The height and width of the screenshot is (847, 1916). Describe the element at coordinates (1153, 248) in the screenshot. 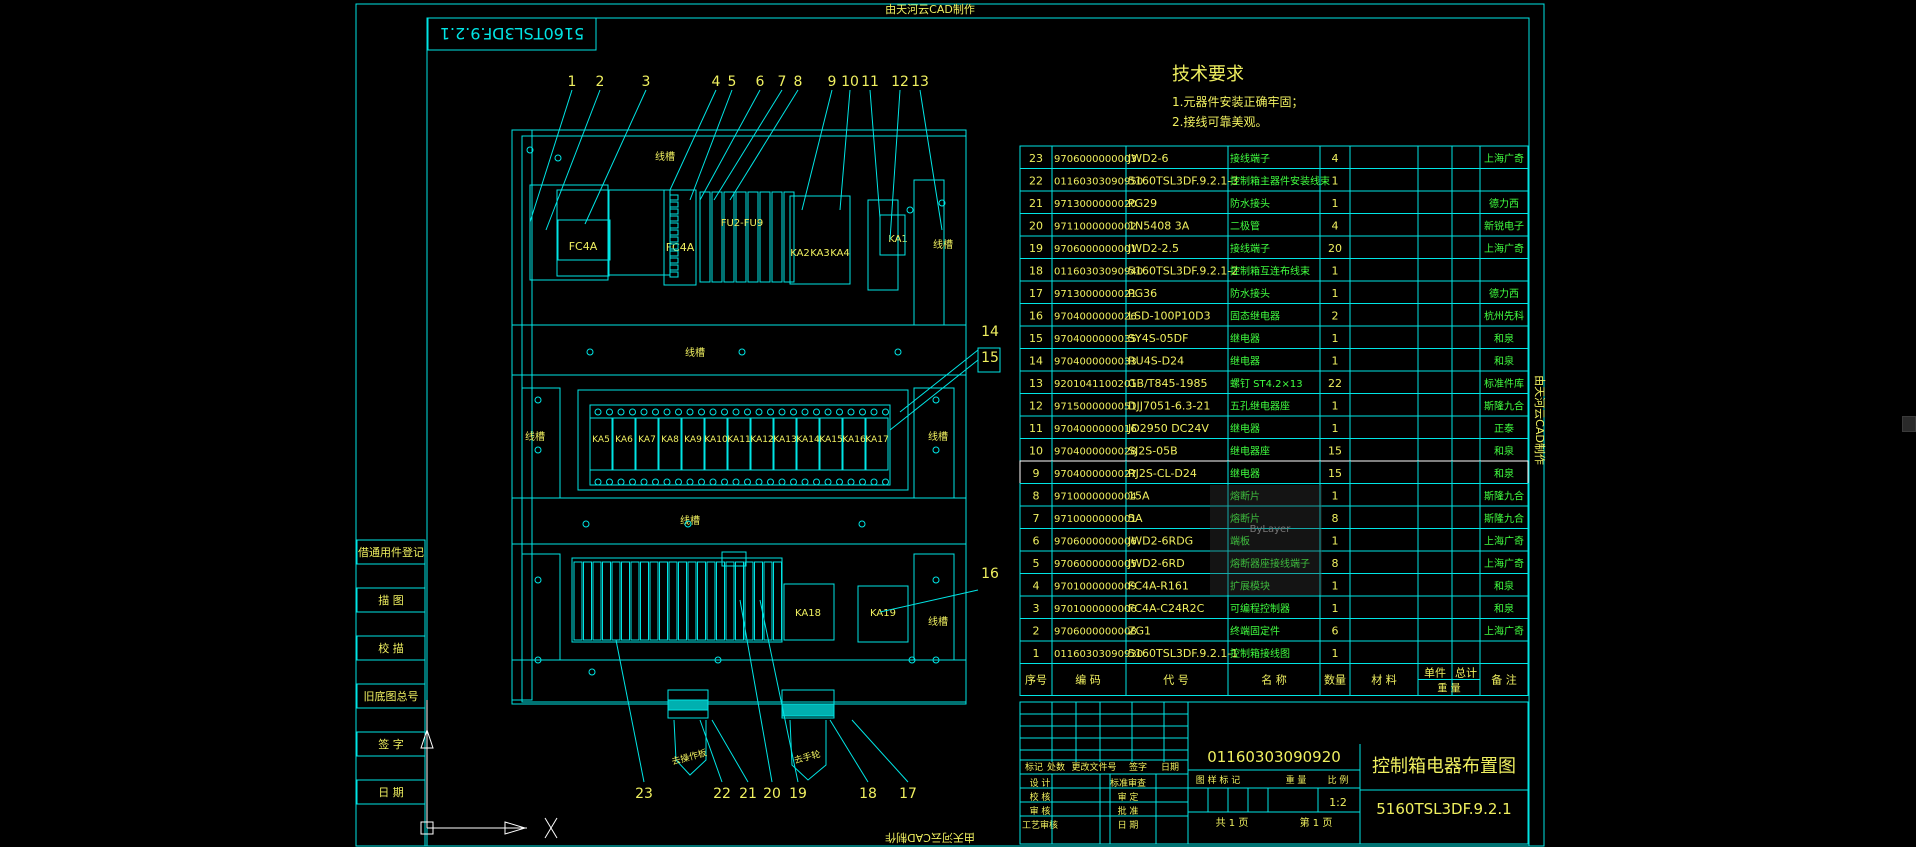

I see `bom-designation-4: JWD2-2.5` at that location.